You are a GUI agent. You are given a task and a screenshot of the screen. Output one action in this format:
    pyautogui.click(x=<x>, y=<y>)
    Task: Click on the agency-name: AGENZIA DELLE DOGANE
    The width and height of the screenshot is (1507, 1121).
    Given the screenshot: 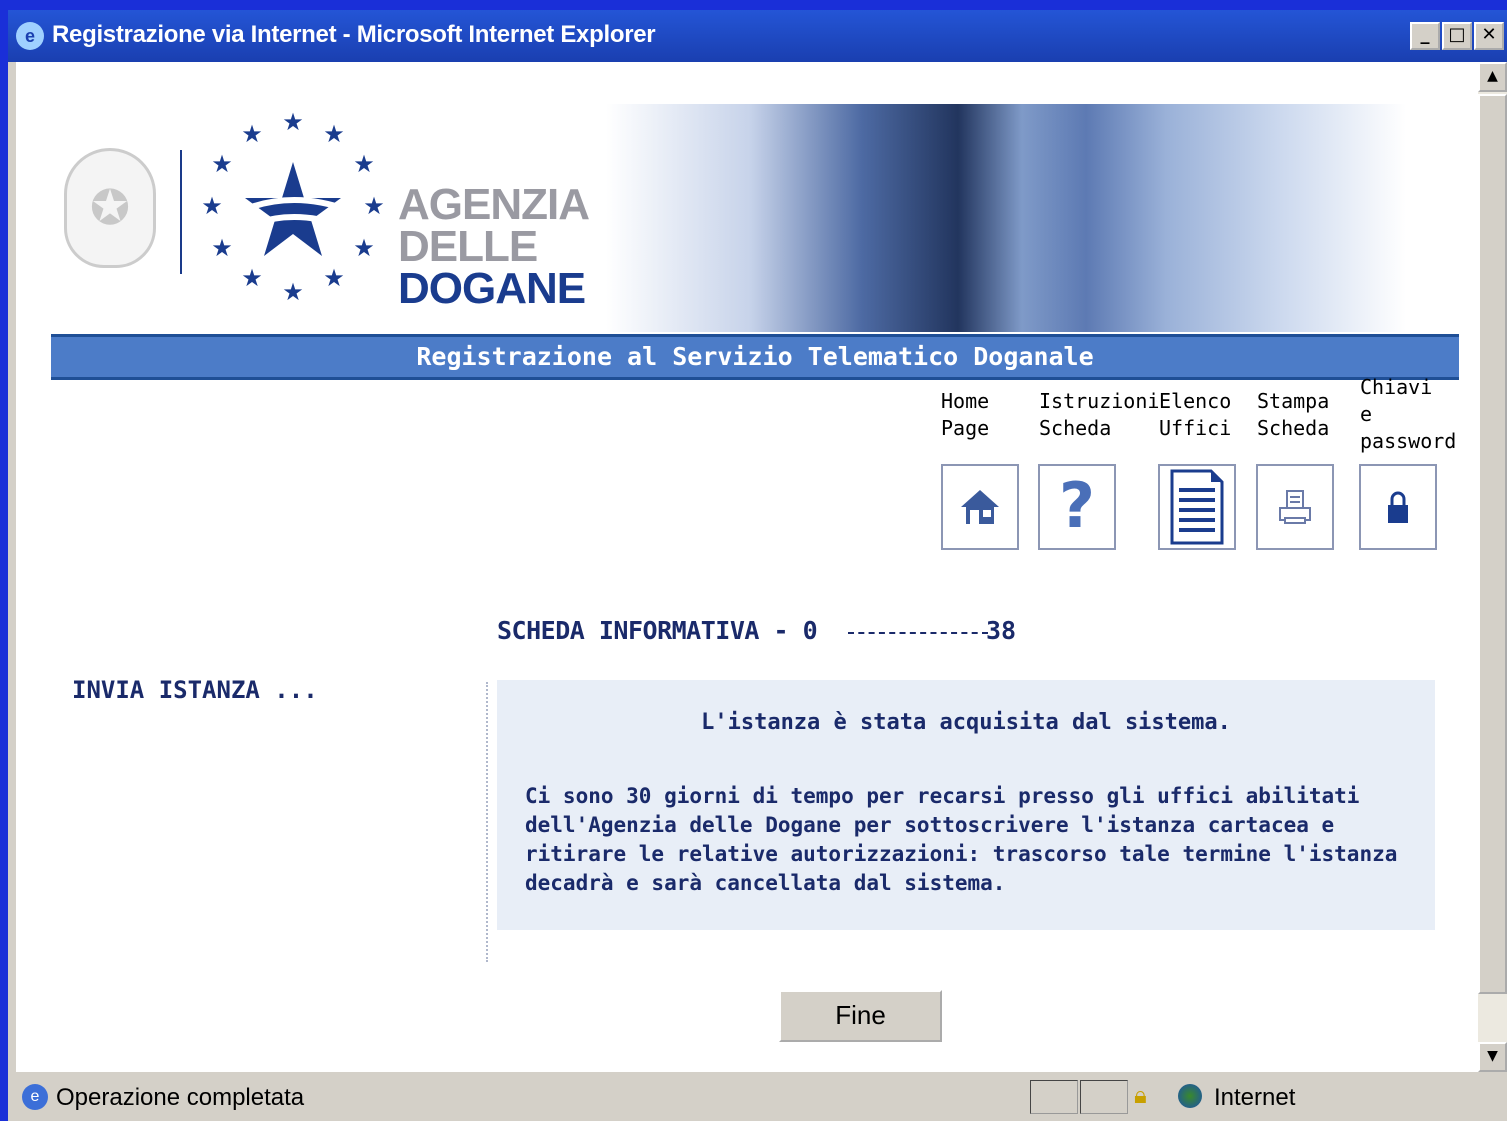 What is the action you would take?
    pyautogui.click(x=494, y=246)
    